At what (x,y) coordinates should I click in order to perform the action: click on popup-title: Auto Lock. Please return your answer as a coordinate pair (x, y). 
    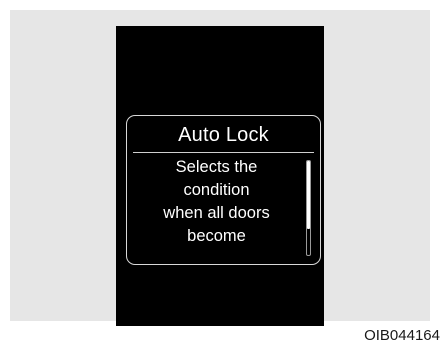
    Looking at the image, I should click on (223, 135).